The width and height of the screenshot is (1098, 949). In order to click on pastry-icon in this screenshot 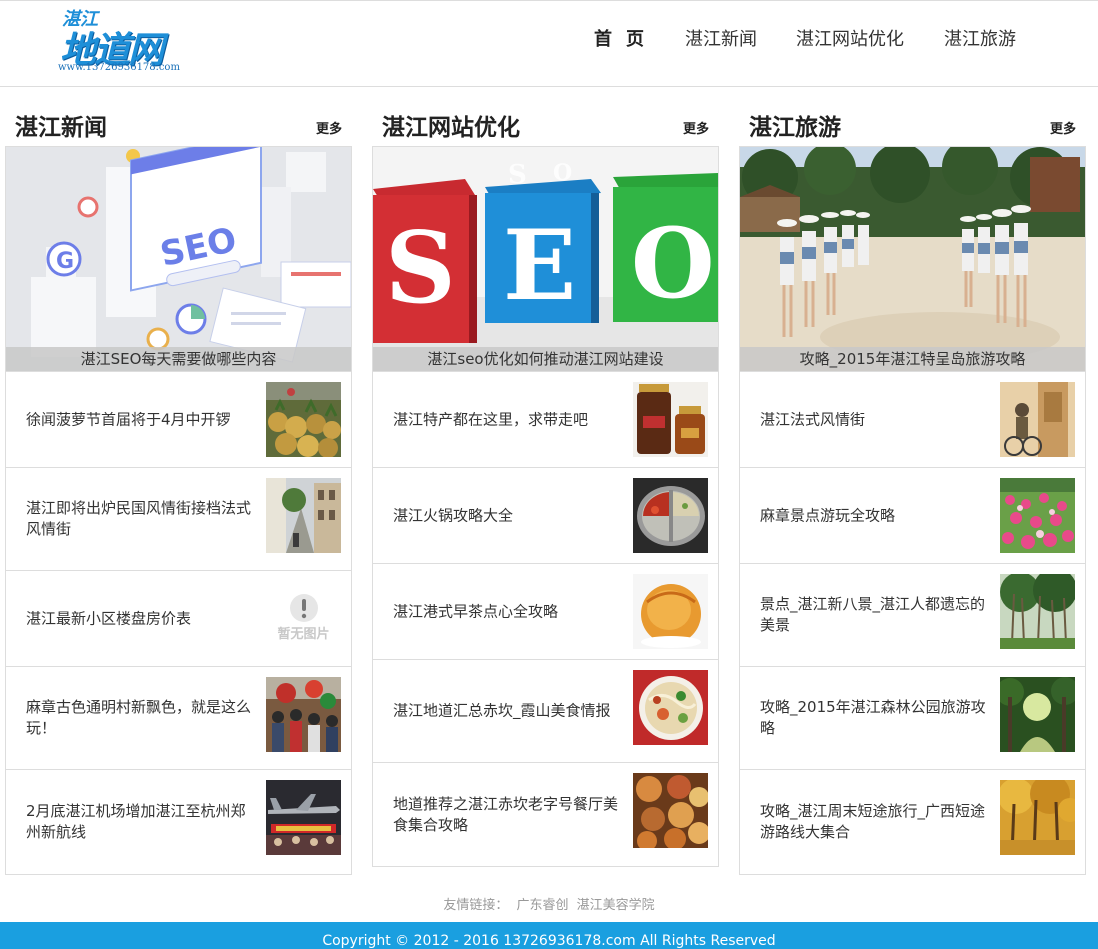, I will do `click(670, 611)`.